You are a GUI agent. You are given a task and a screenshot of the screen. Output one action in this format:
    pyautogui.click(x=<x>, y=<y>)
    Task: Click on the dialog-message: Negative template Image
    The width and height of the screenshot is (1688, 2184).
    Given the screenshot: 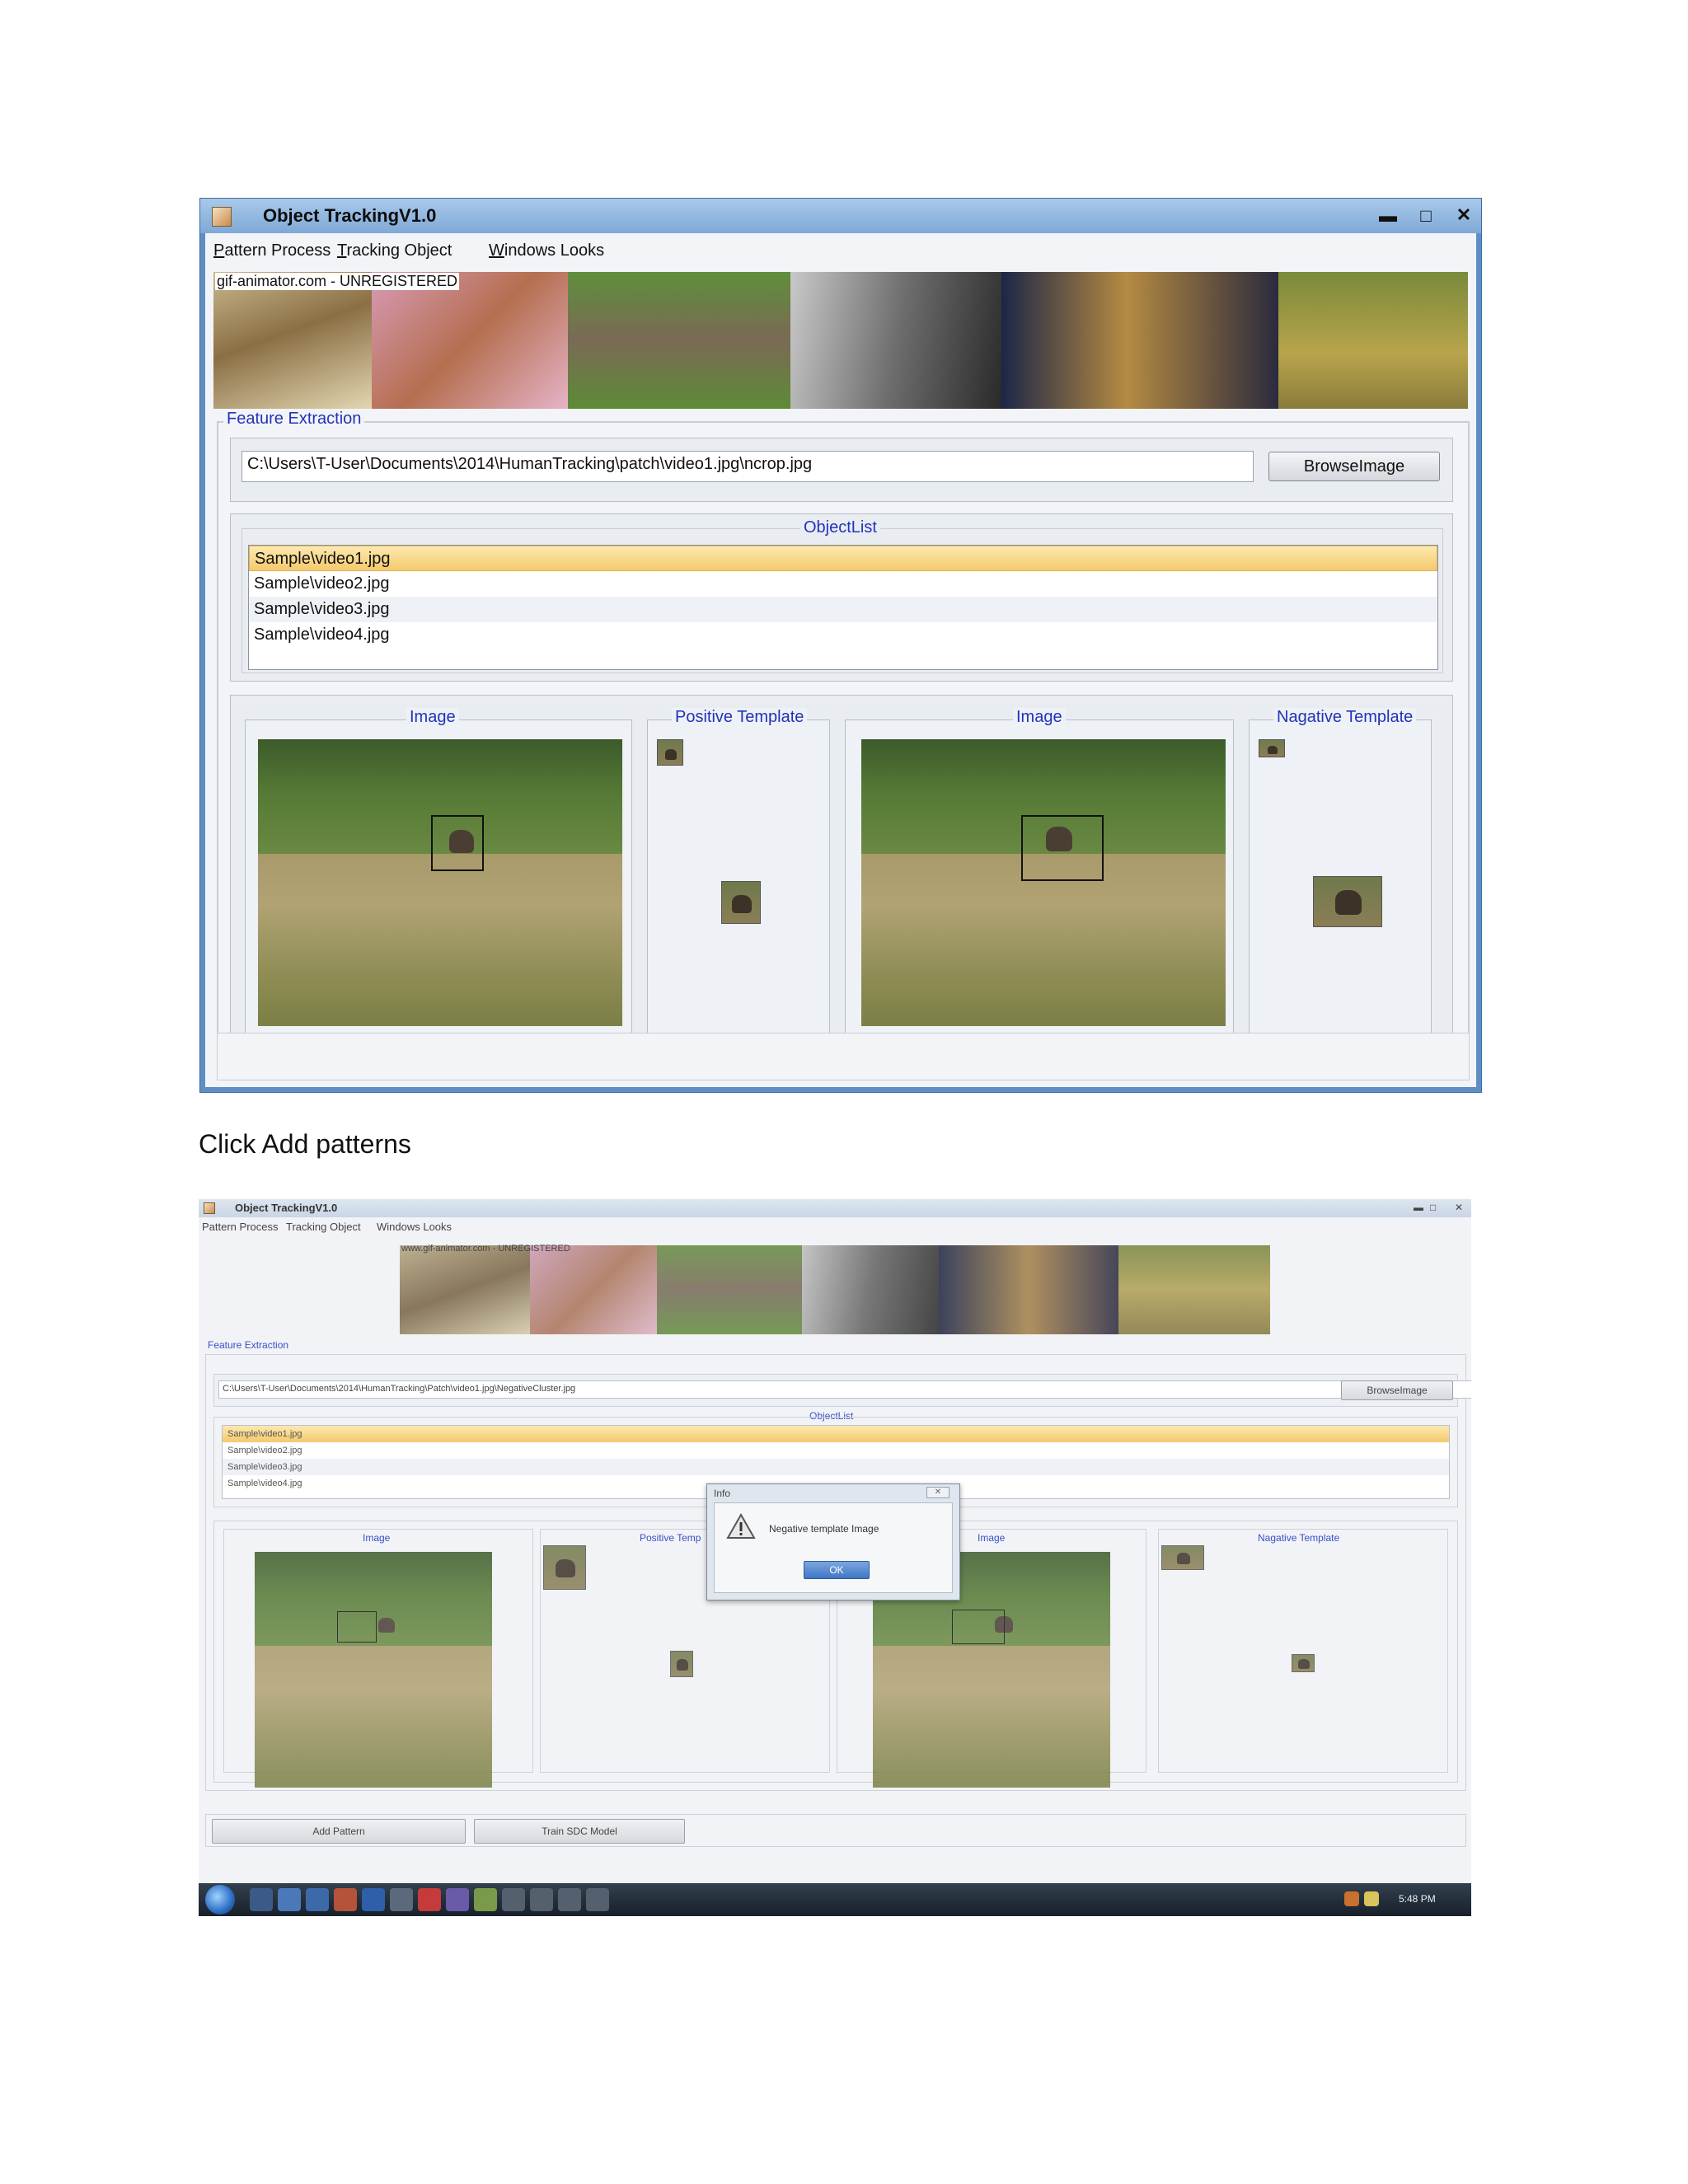 What is the action you would take?
    pyautogui.click(x=824, y=1529)
    